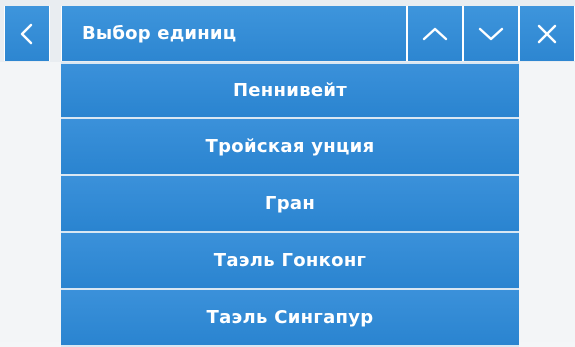 This screenshot has height=347, width=575. Describe the element at coordinates (290, 261) in the screenshot. I see `unit-option-tael-hong-kong: Таэль Гонконг` at that location.